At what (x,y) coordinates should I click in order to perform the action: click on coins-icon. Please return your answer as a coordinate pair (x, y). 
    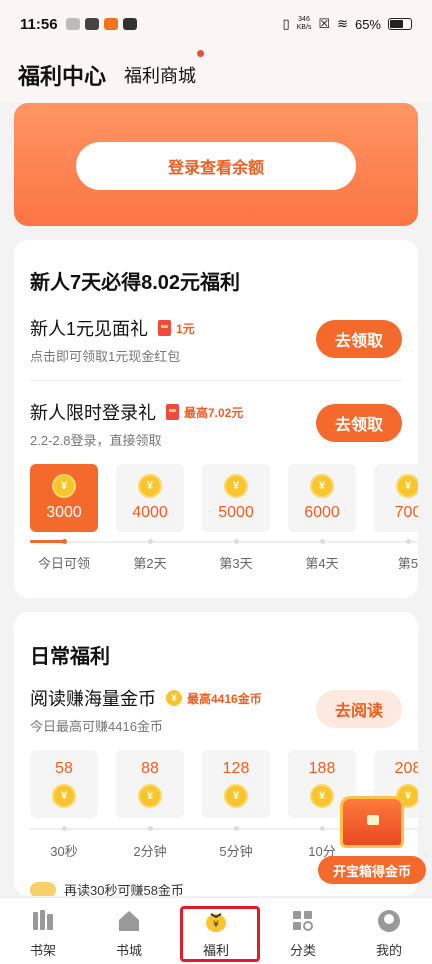
    Looking at the image, I should click on (43, 888).